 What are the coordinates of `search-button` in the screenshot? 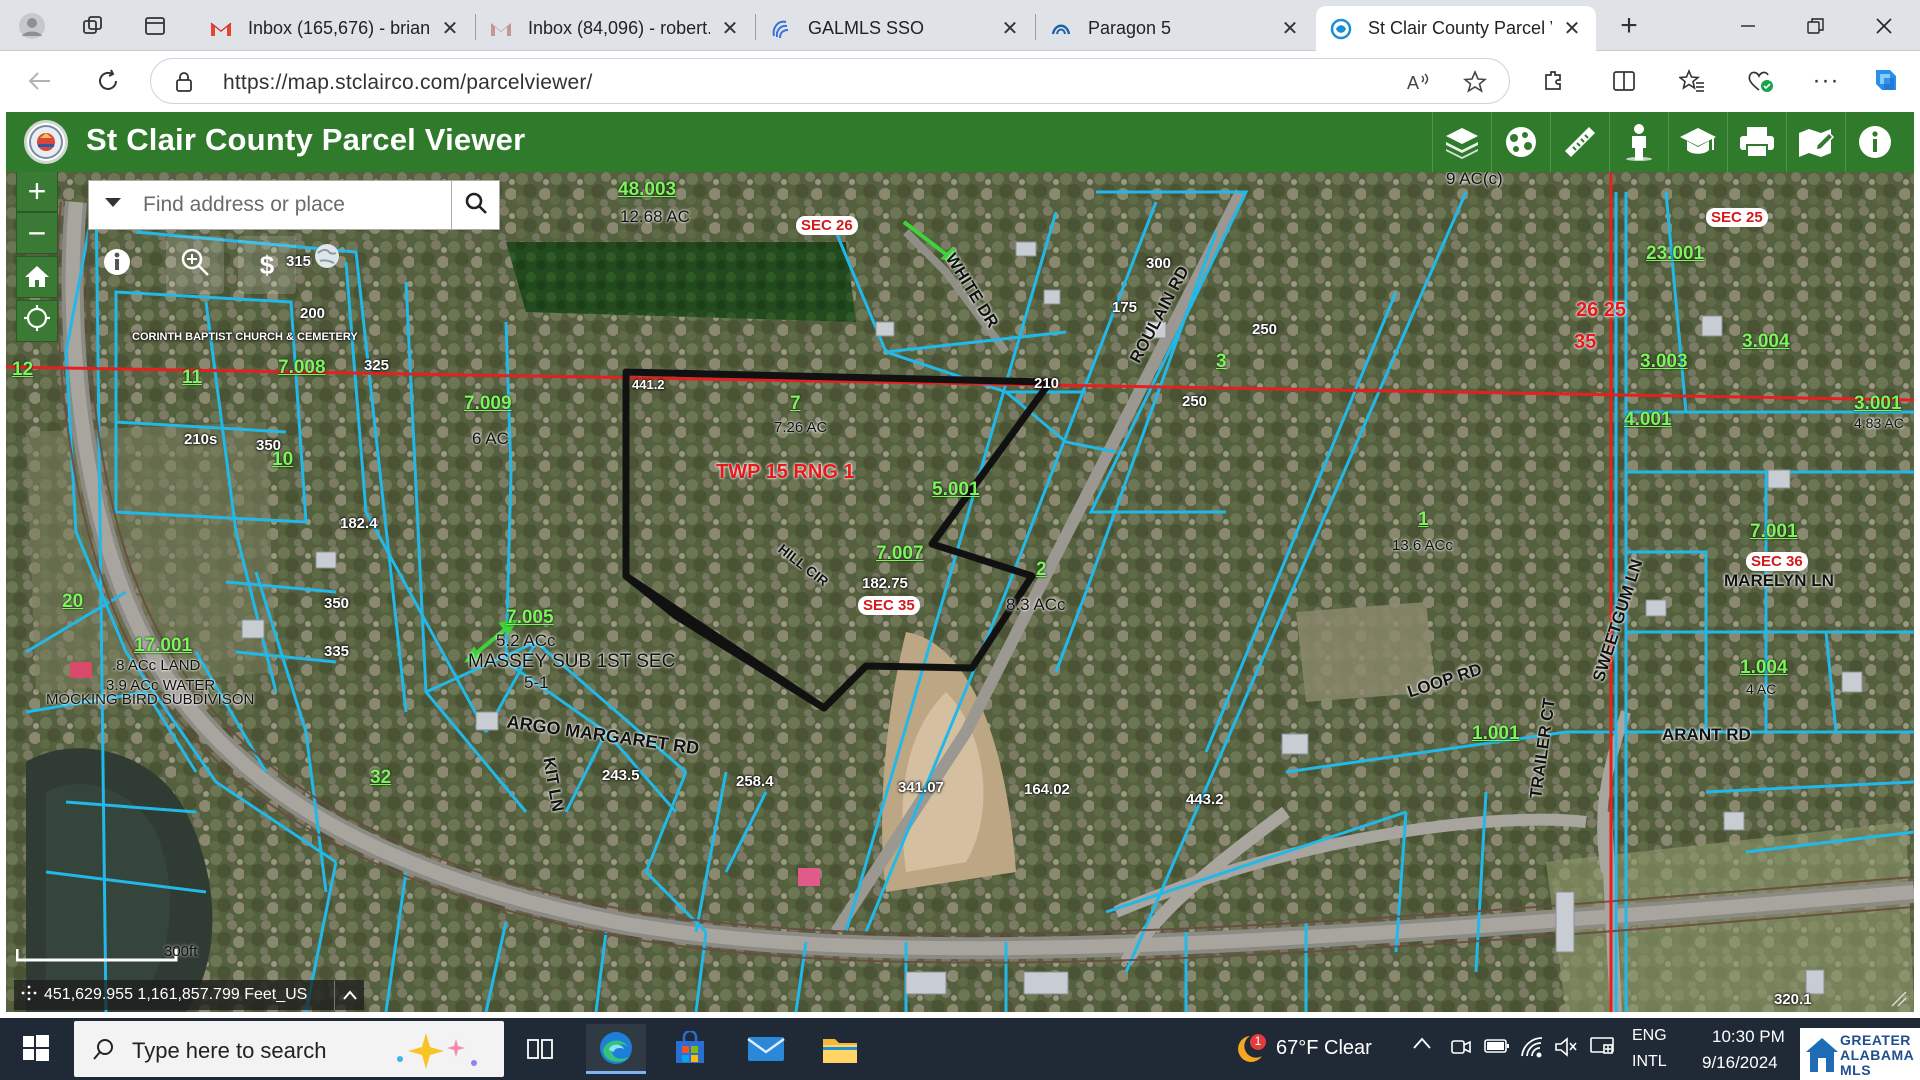 It's located at (475, 205).